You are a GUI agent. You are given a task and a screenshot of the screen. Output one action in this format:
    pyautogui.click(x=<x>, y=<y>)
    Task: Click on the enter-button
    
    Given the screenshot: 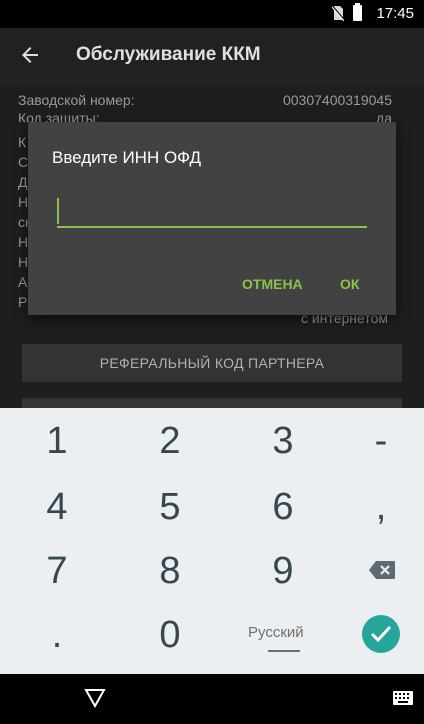 What is the action you would take?
    pyautogui.click(x=381, y=634)
    